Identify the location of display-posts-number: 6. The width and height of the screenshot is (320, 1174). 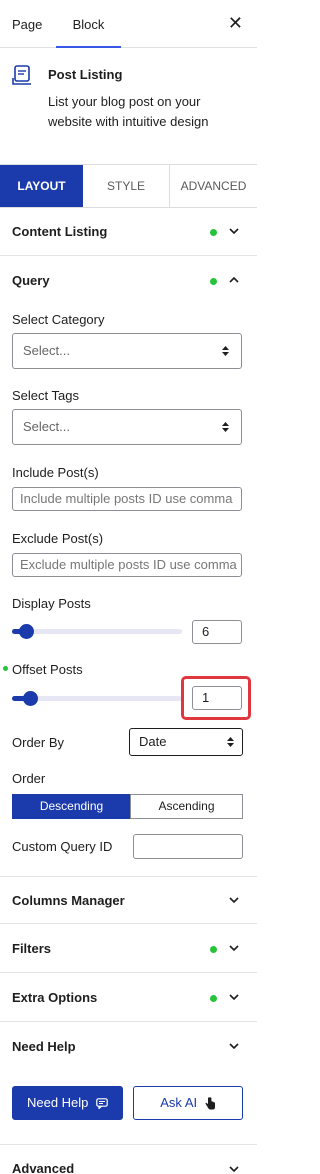
(217, 632).